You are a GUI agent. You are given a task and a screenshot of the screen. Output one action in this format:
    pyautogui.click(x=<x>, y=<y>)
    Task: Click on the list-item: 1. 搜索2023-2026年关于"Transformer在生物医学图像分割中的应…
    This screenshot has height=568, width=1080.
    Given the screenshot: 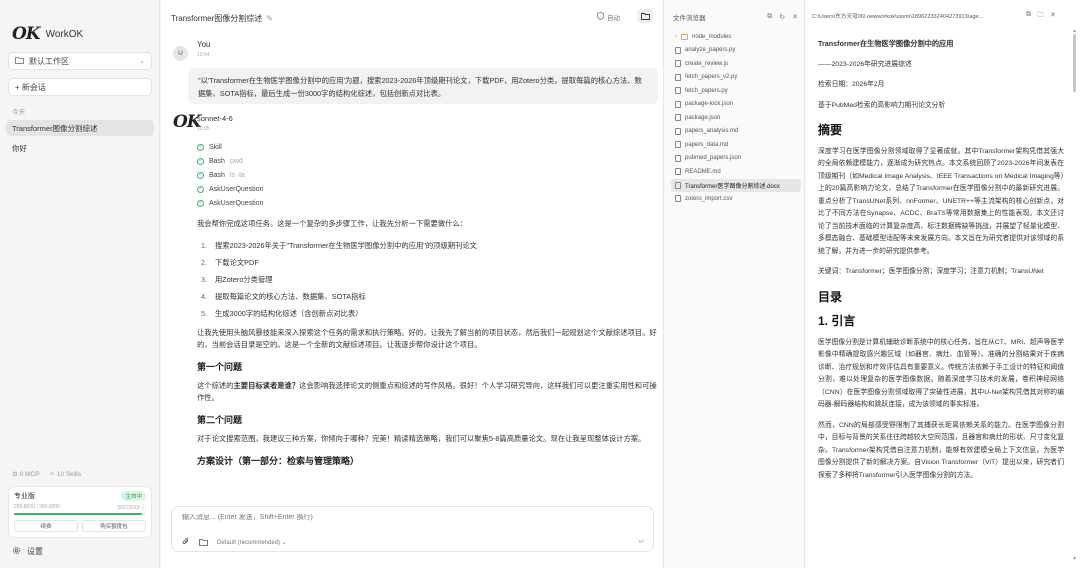 What is the action you would take?
    pyautogui.click(x=339, y=245)
    